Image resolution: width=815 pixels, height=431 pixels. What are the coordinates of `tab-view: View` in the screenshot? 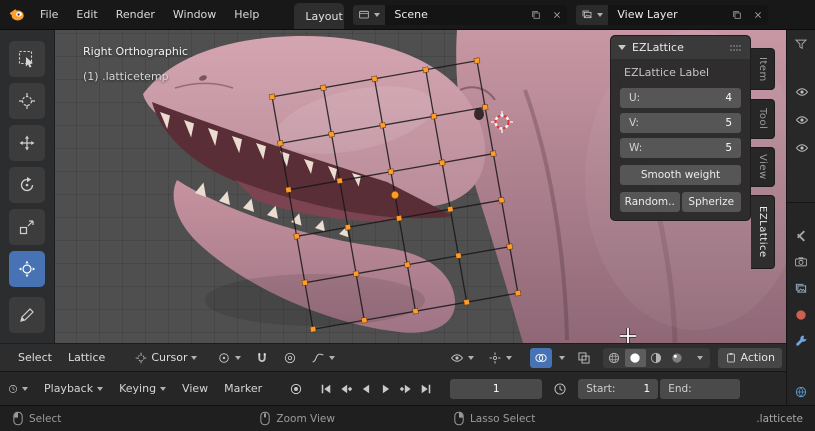 It's located at (763, 167).